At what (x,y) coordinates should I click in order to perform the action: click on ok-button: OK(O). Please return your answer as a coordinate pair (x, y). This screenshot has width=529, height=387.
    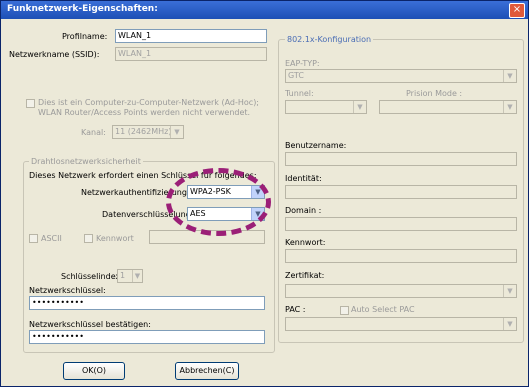
    Looking at the image, I should click on (94, 371).